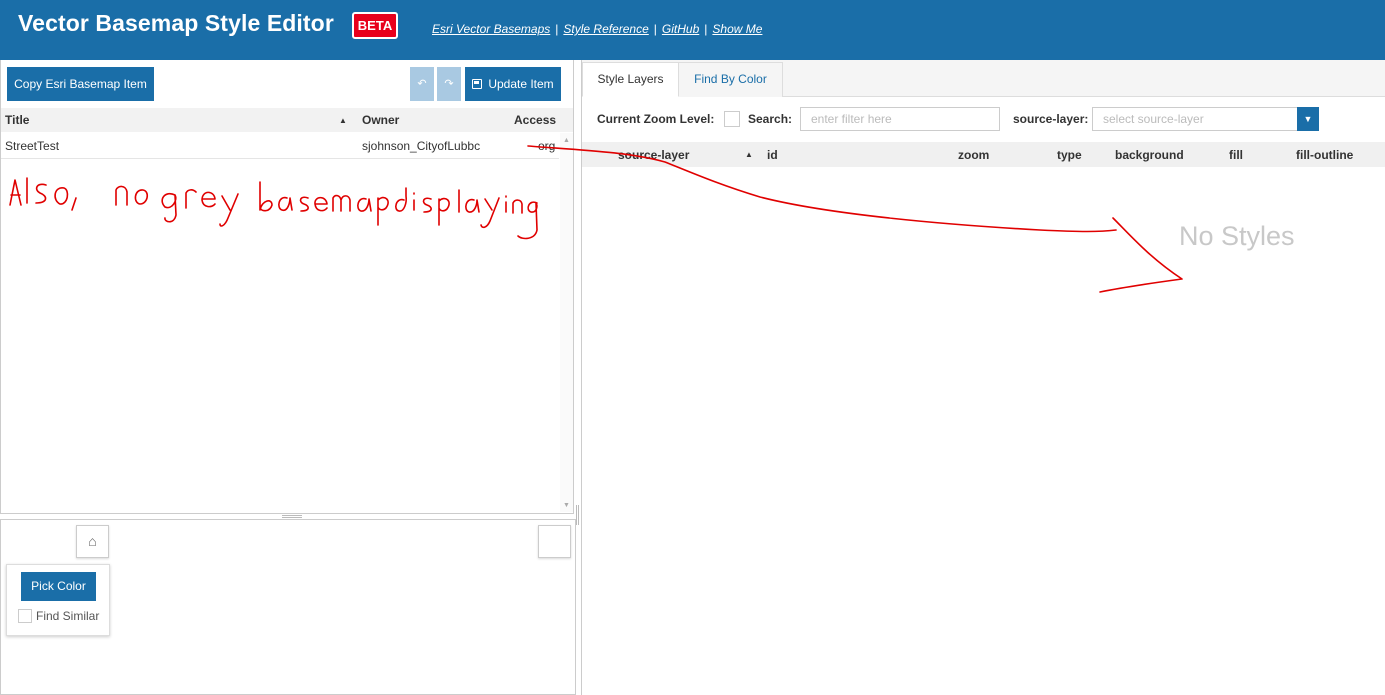  I want to click on find-similar-option: Find Similar, so click(58, 616).